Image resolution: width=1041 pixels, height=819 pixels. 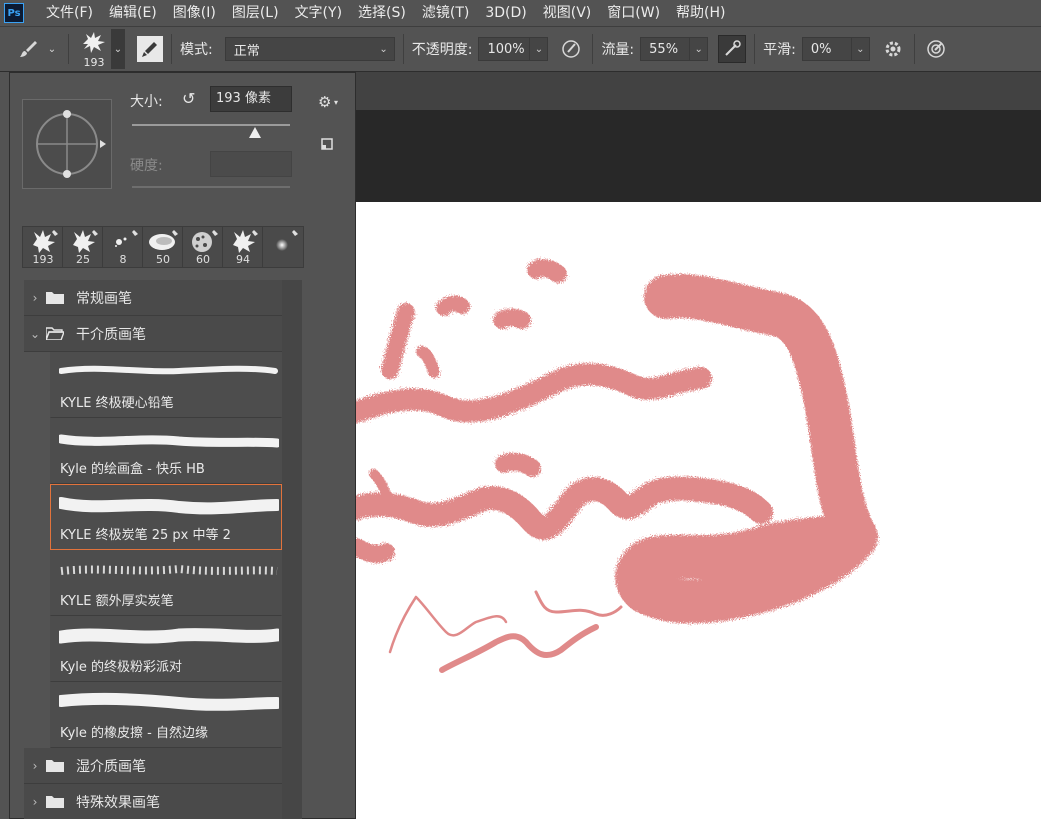 What do you see at coordinates (153, 766) in the screenshot?
I see `brush-group-wet-media: › 湿介质画笔` at bounding box center [153, 766].